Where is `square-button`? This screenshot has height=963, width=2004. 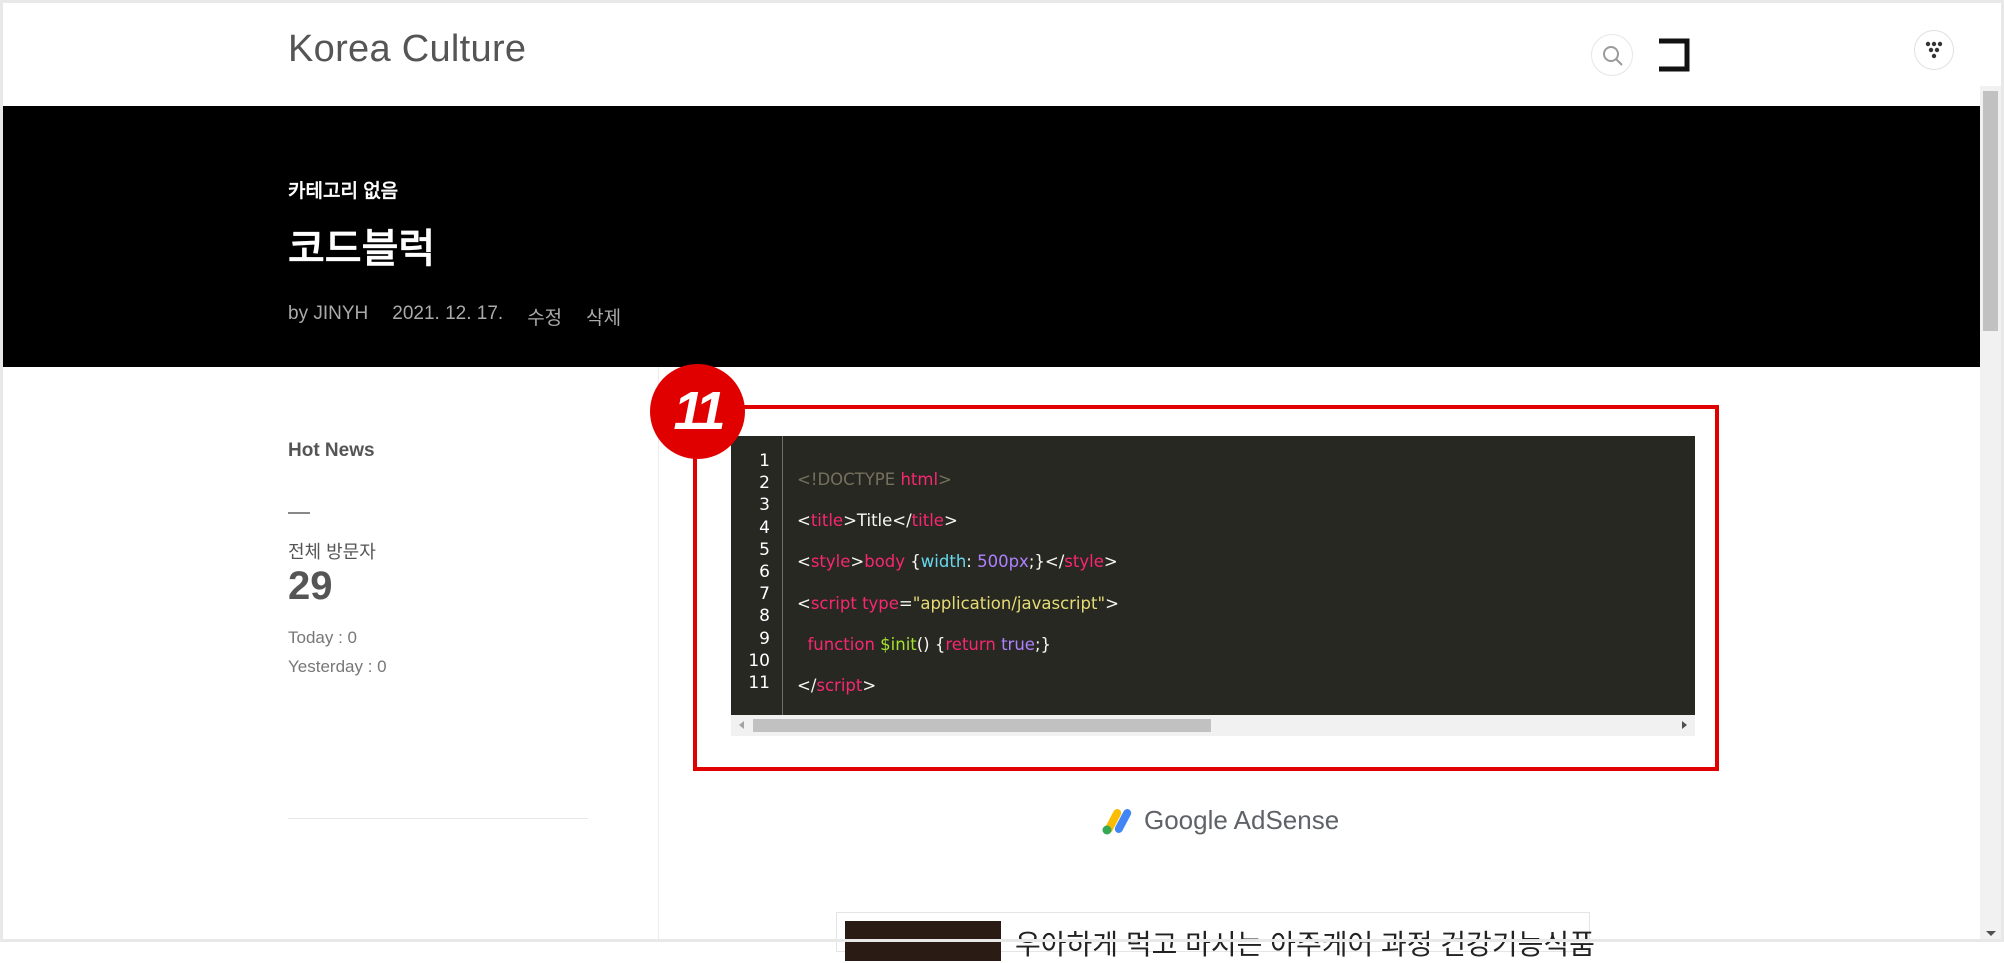
square-button is located at coordinates (1673, 55).